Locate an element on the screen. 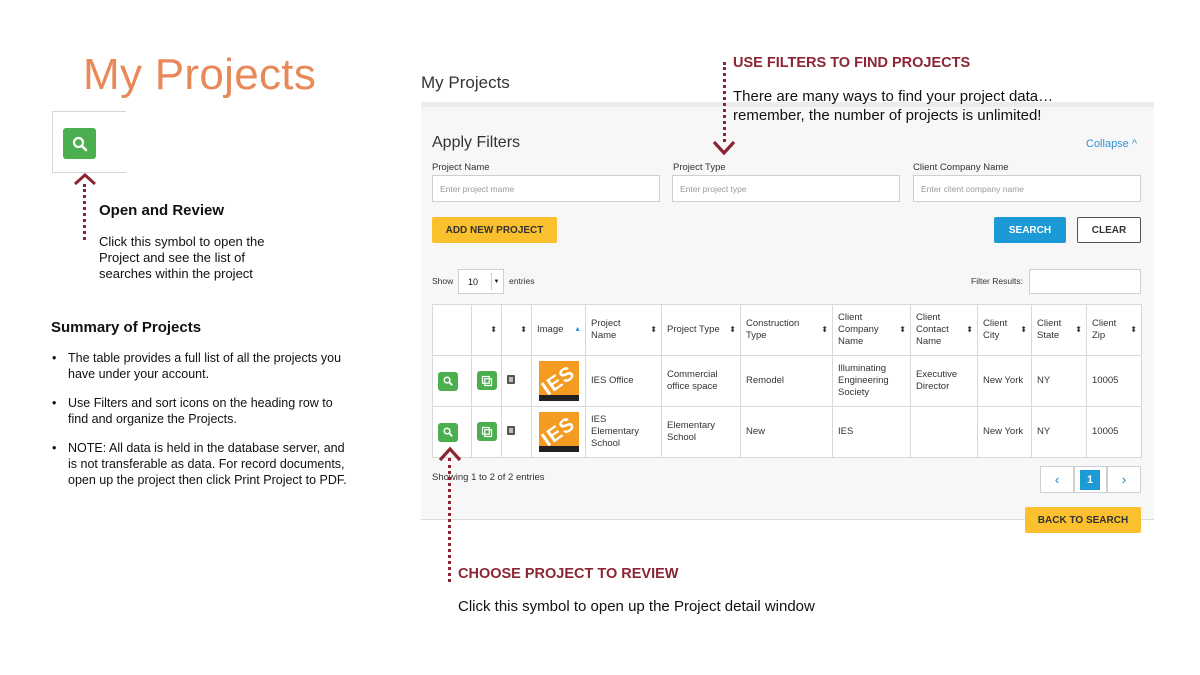 The width and height of the screenshot is (1200, 675). cell-project-name: IES Office is located at coordinates (623, 381).